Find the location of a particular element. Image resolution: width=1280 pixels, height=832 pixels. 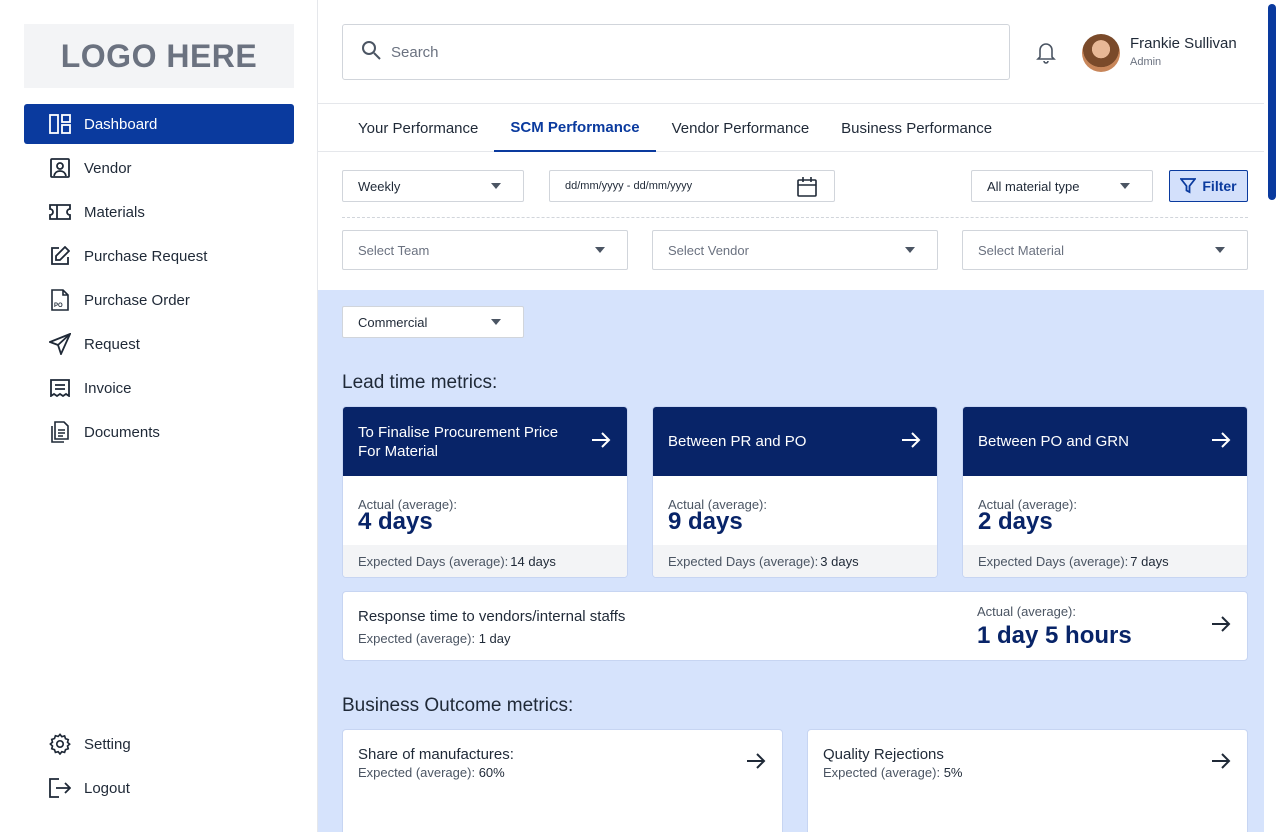

period-select: Weekly is located at coordinates (433, 186).